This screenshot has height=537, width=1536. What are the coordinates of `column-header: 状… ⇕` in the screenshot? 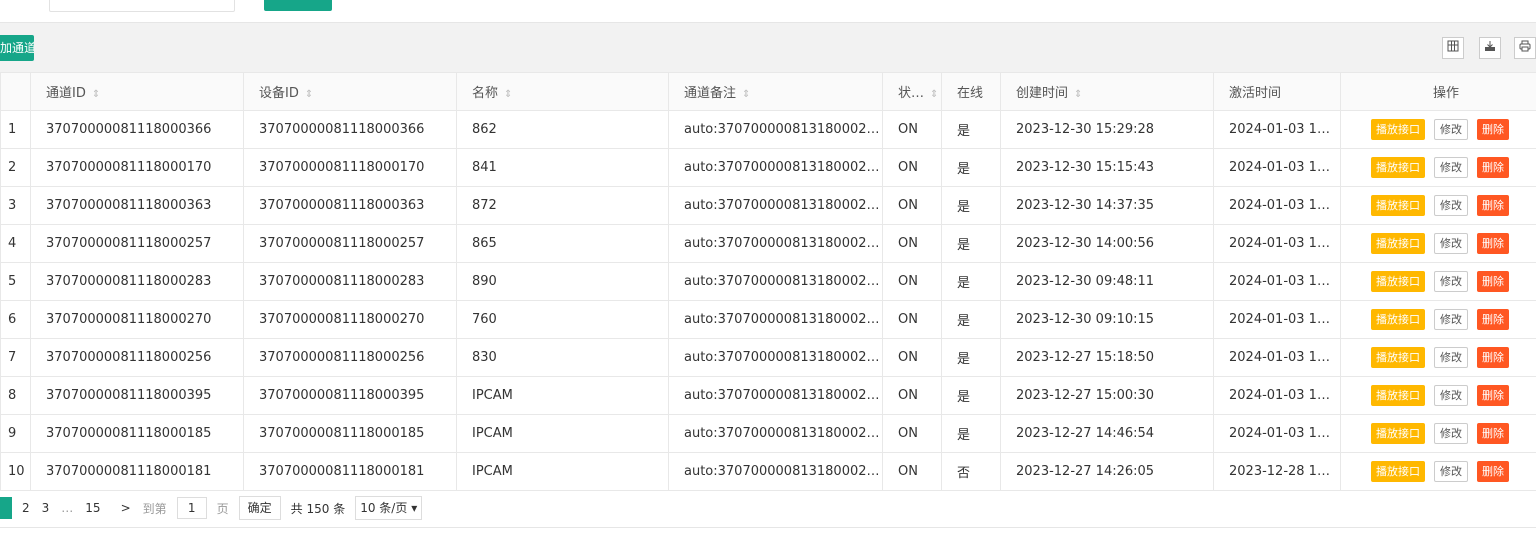 It's located at (912, 91).